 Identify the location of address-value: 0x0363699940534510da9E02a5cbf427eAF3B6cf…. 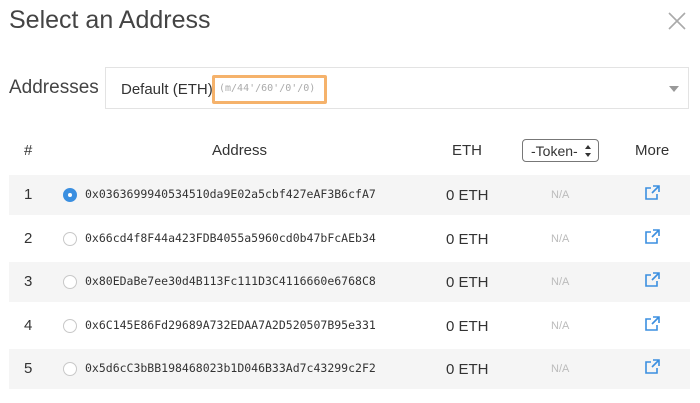
(230, 194).